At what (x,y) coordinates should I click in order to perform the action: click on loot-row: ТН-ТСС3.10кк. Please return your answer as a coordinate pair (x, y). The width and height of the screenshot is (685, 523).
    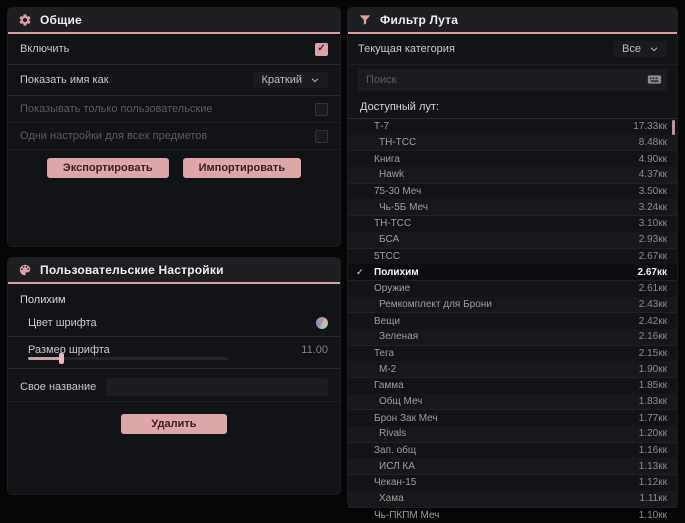
    Looking at the image, I should click on (512, 224).